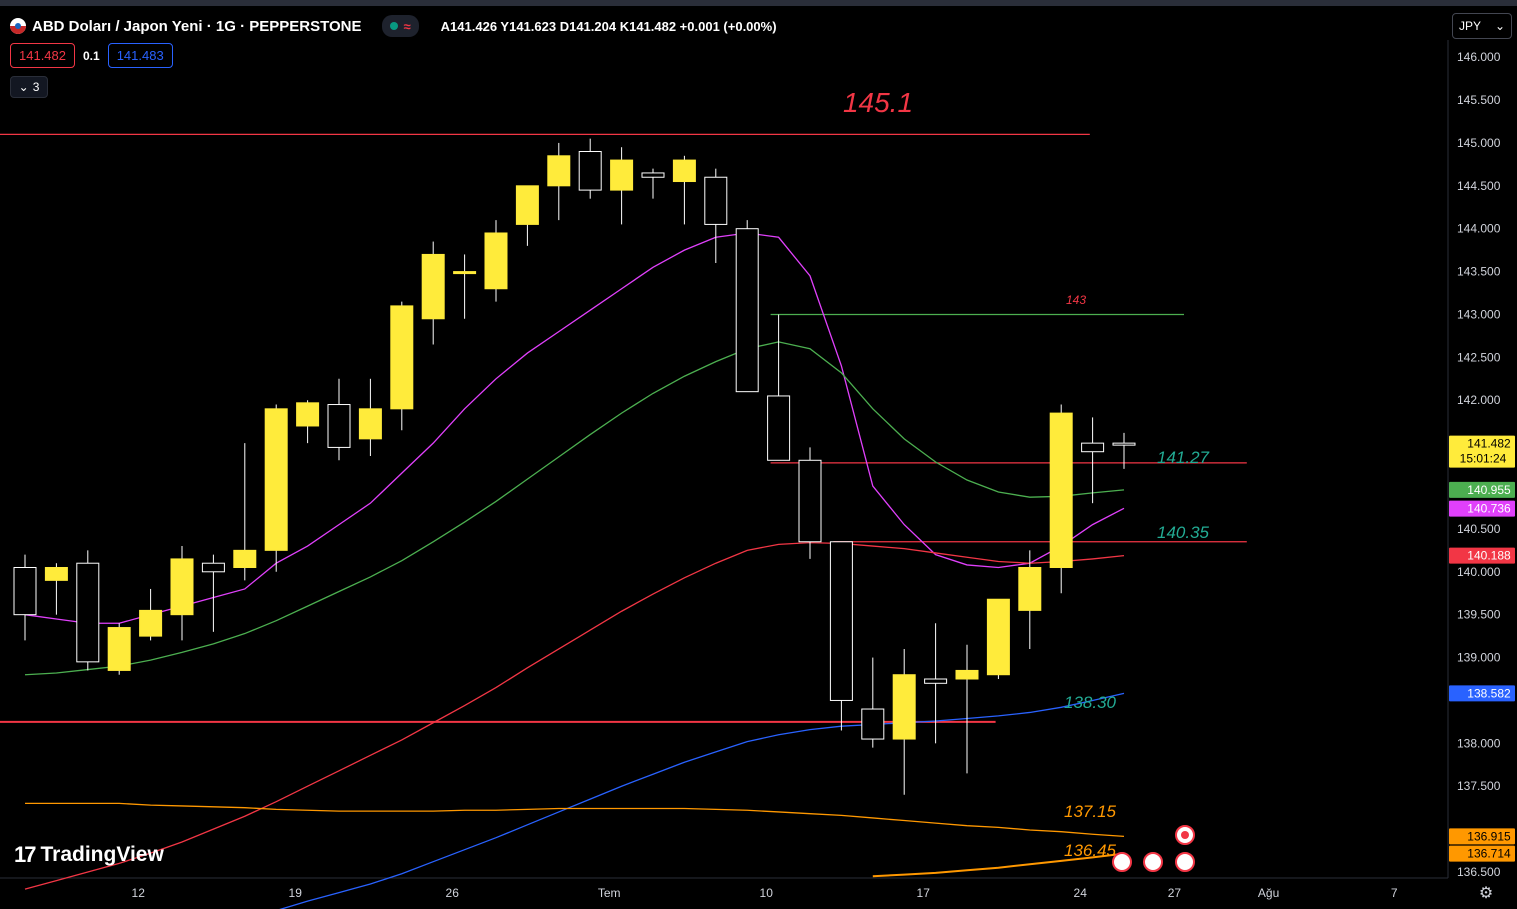 This screenshot has width=1517, height=909. Describe the element at coordinates (1183, 532) in the screenshot. I see `level-label: 140.35` at that location.